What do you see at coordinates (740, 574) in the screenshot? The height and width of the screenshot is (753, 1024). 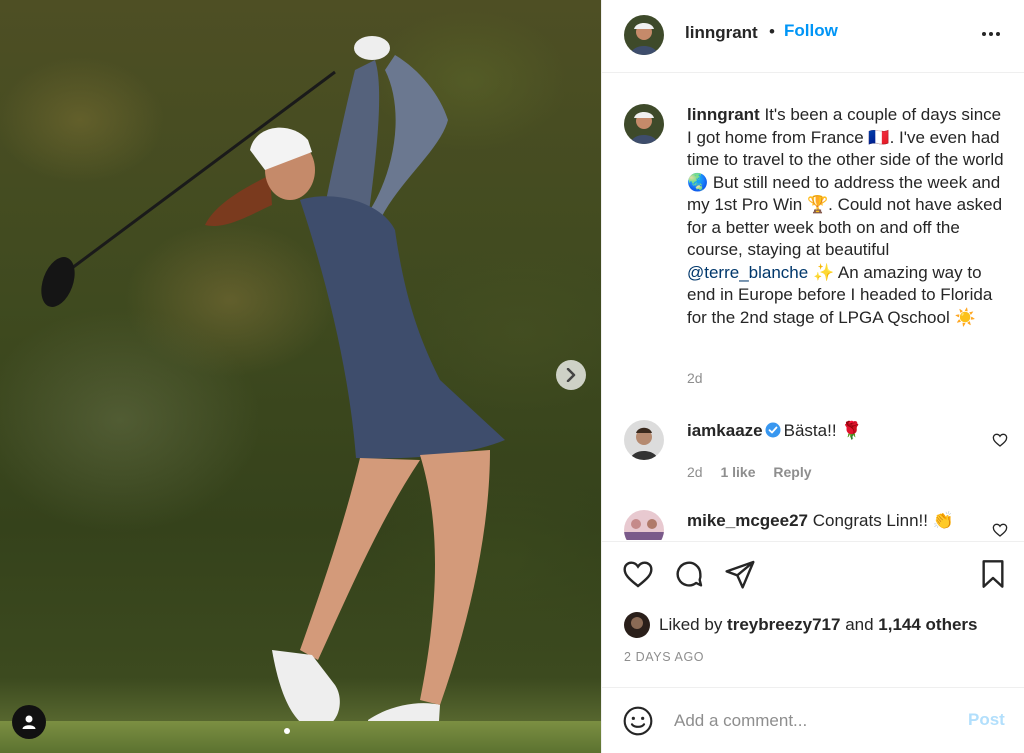 I see `paper-plane-icon` at bounding box center [740, 574].